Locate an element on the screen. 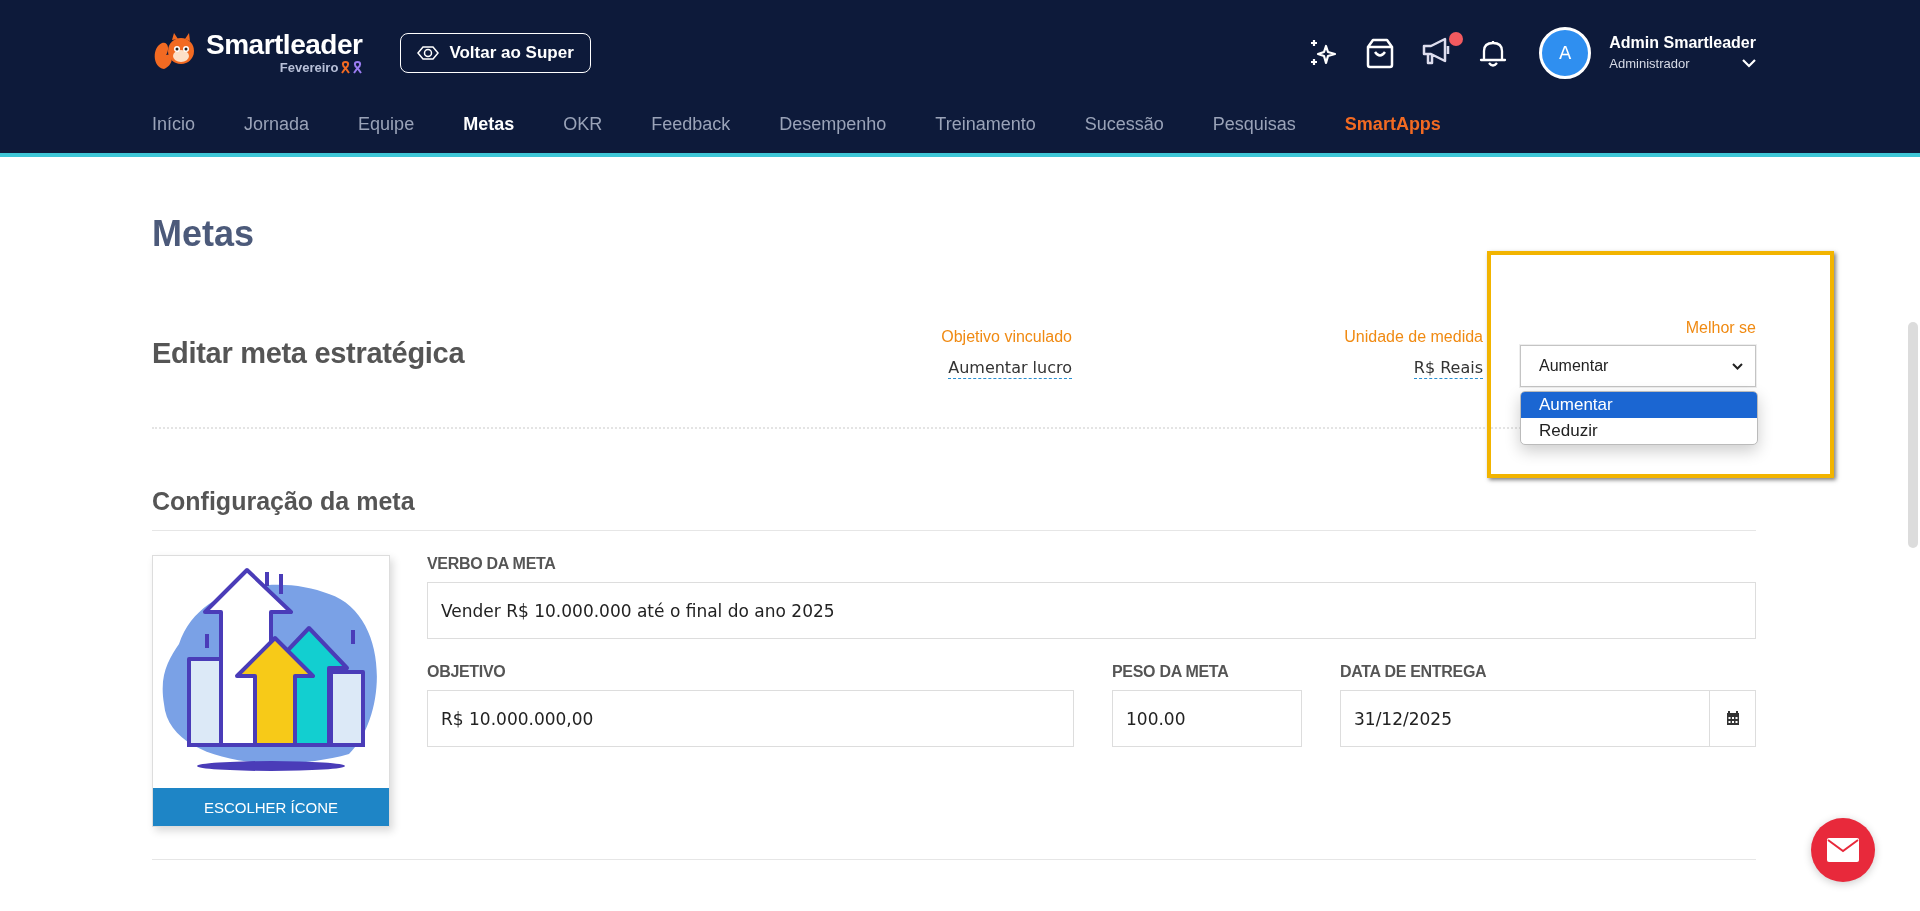 The height and width of the screenshot is (911, 1920). input-field: Vender R$ 10.000.000 até o final do ano 2025 is located at coordinates (1091, 610).